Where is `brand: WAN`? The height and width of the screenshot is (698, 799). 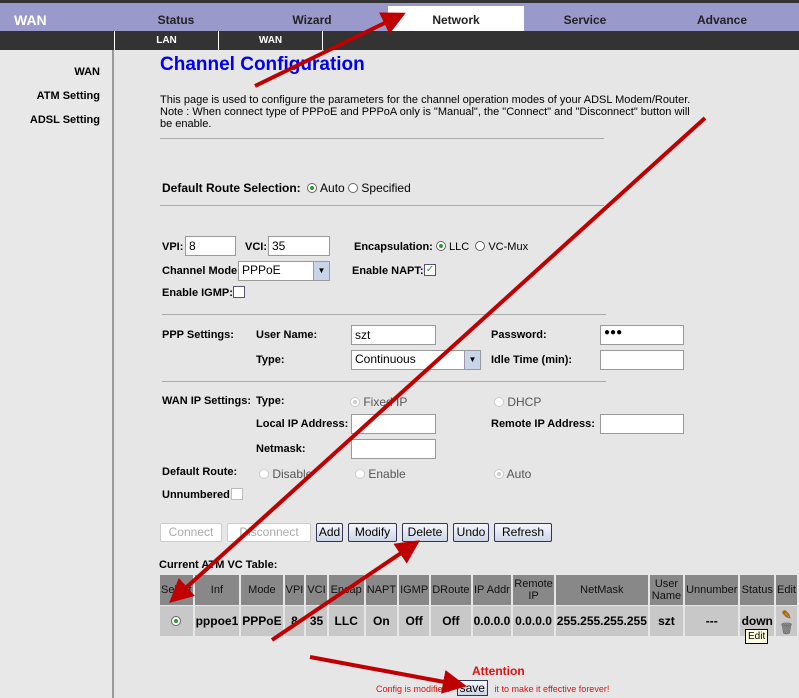
brand: WAN is located at coordinates (30, 20).